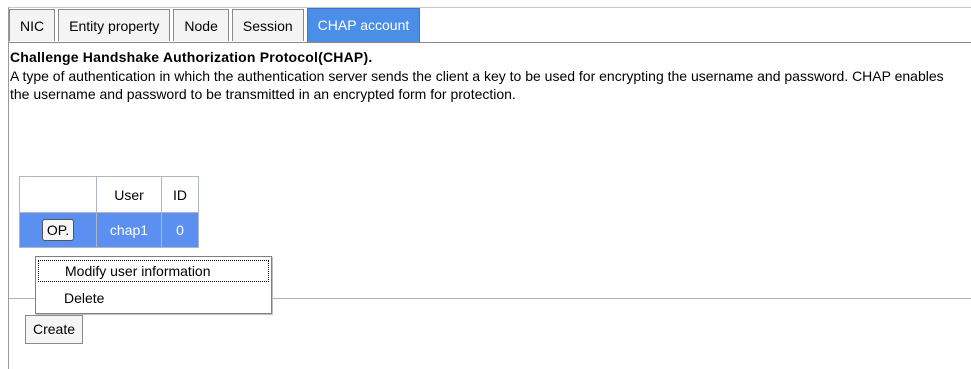  I want to click on op-button: OP., so click(58, 230).